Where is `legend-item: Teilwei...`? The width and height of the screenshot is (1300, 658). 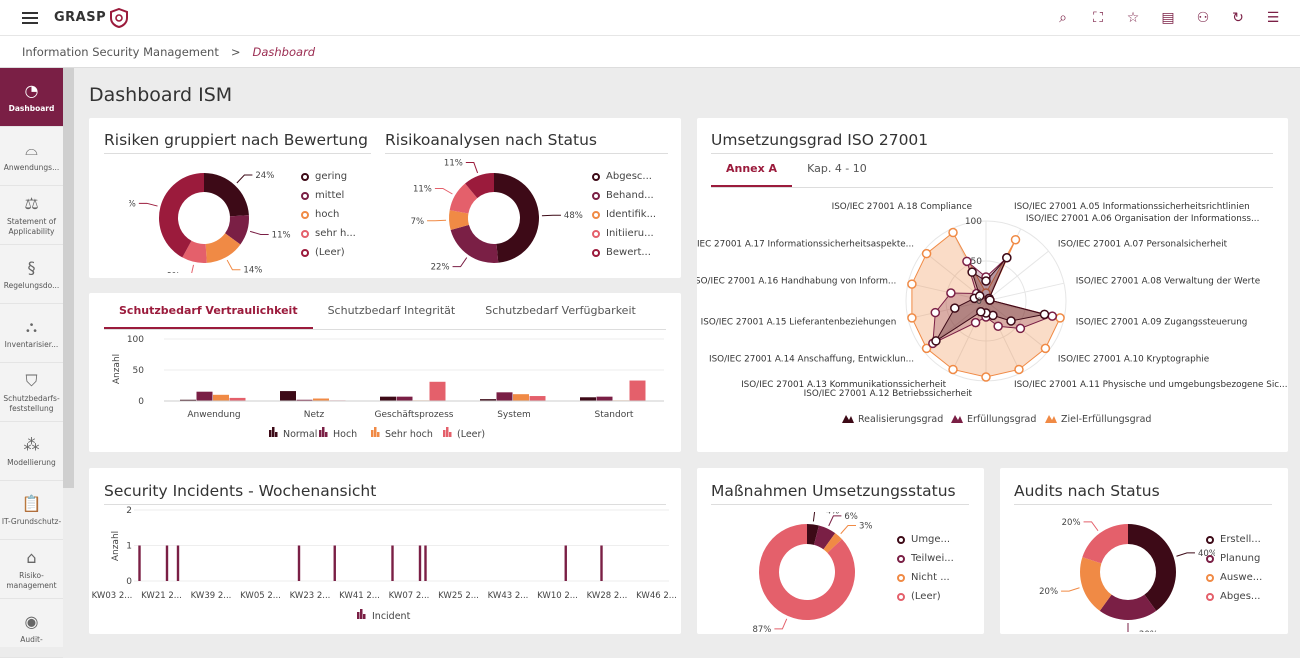
legend-item: Teilwei... is located at coordinates (925, 558).